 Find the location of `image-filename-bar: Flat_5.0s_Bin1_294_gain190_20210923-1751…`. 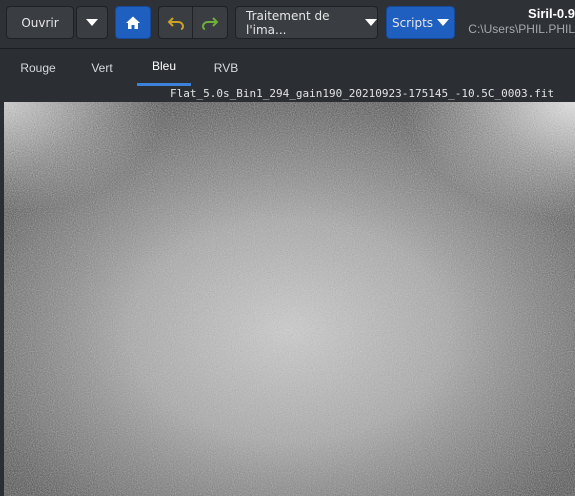

image-filename-bar: Flat_5.0s_Bin1_294_gain190_20210923-1751… is located at coordinates (287, 94).